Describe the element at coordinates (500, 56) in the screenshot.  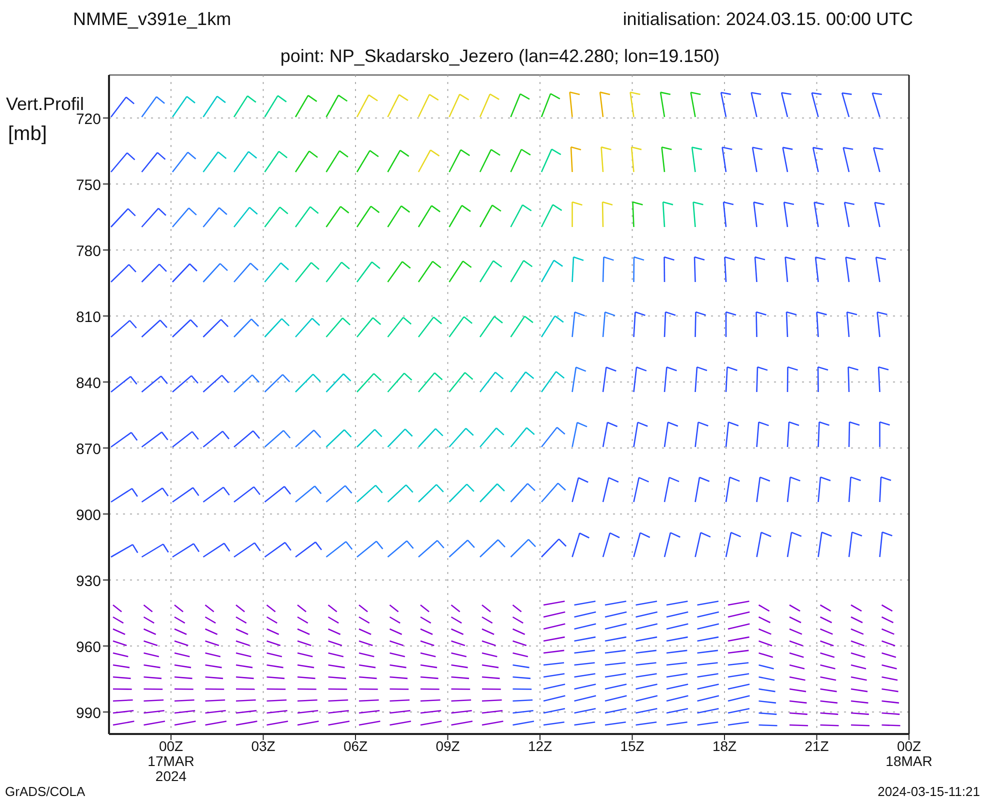
I see `point-title: point: NP_Skadarsko_Jezero (lan=42.280; lon=19.150)` at that location.